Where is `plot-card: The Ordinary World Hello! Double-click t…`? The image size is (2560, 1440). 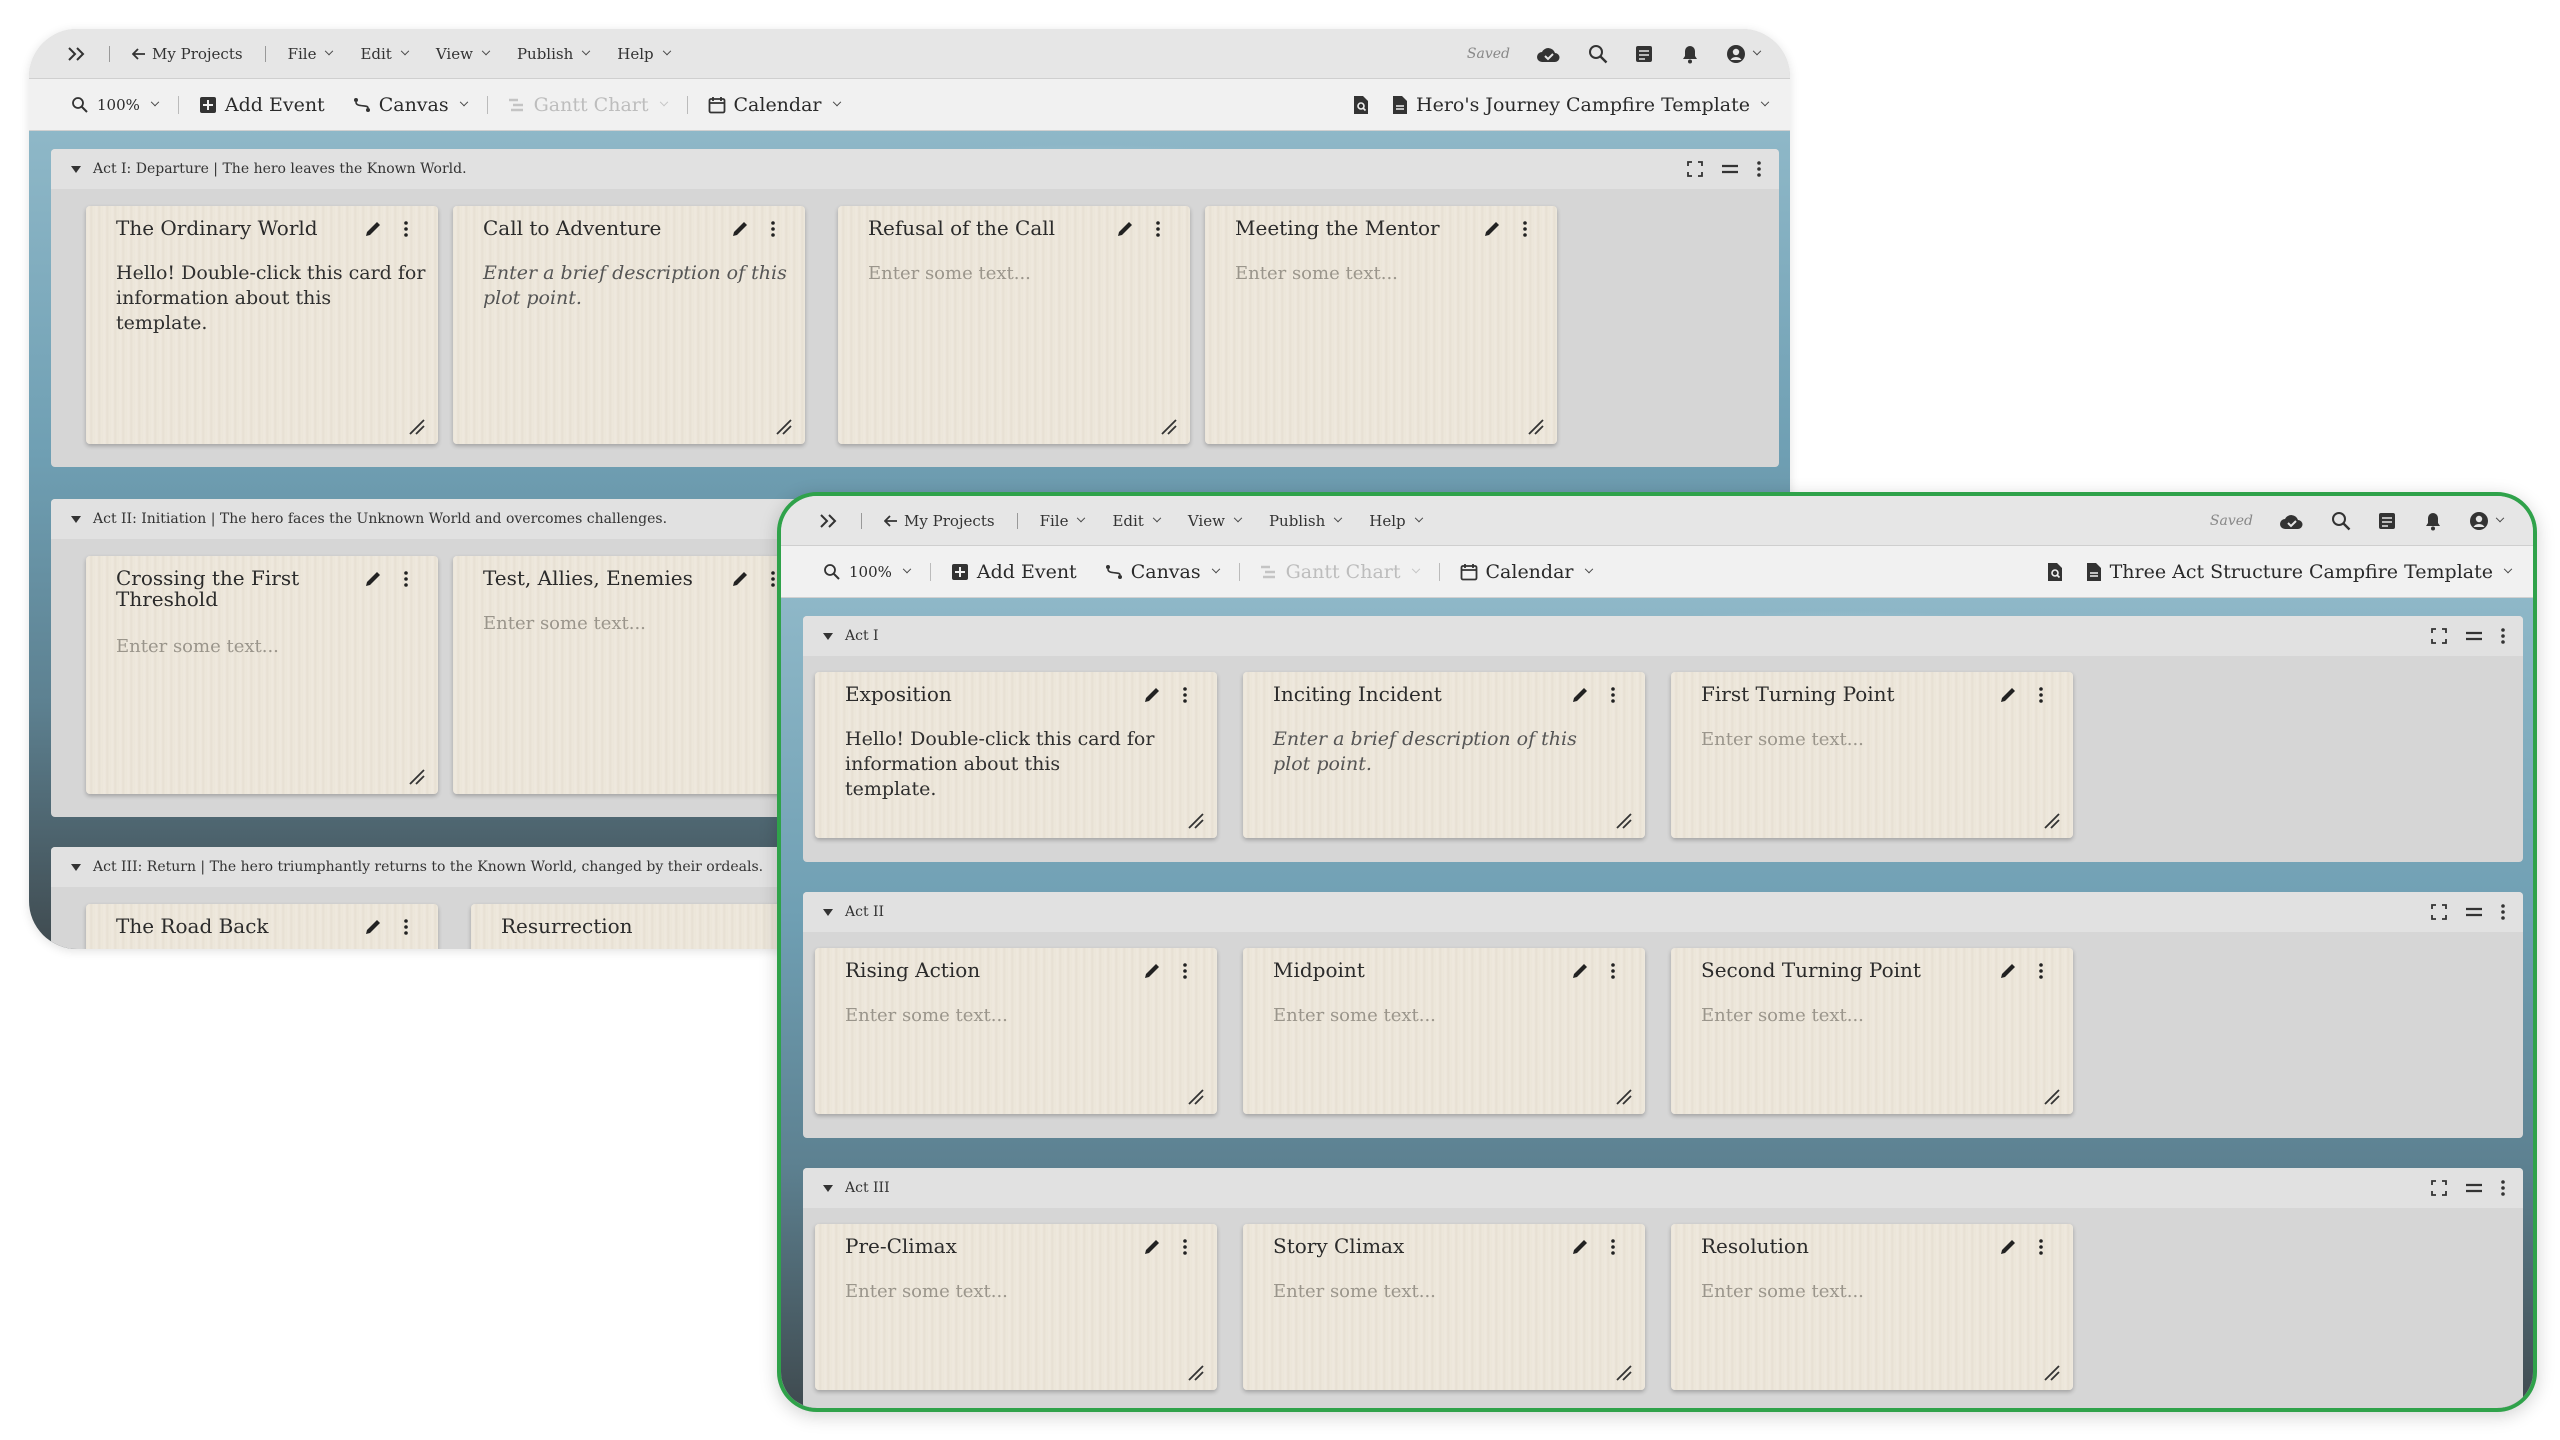 plot-card: The Ordinary World Hello! Double-click t… is located at coordinates (262, 325).